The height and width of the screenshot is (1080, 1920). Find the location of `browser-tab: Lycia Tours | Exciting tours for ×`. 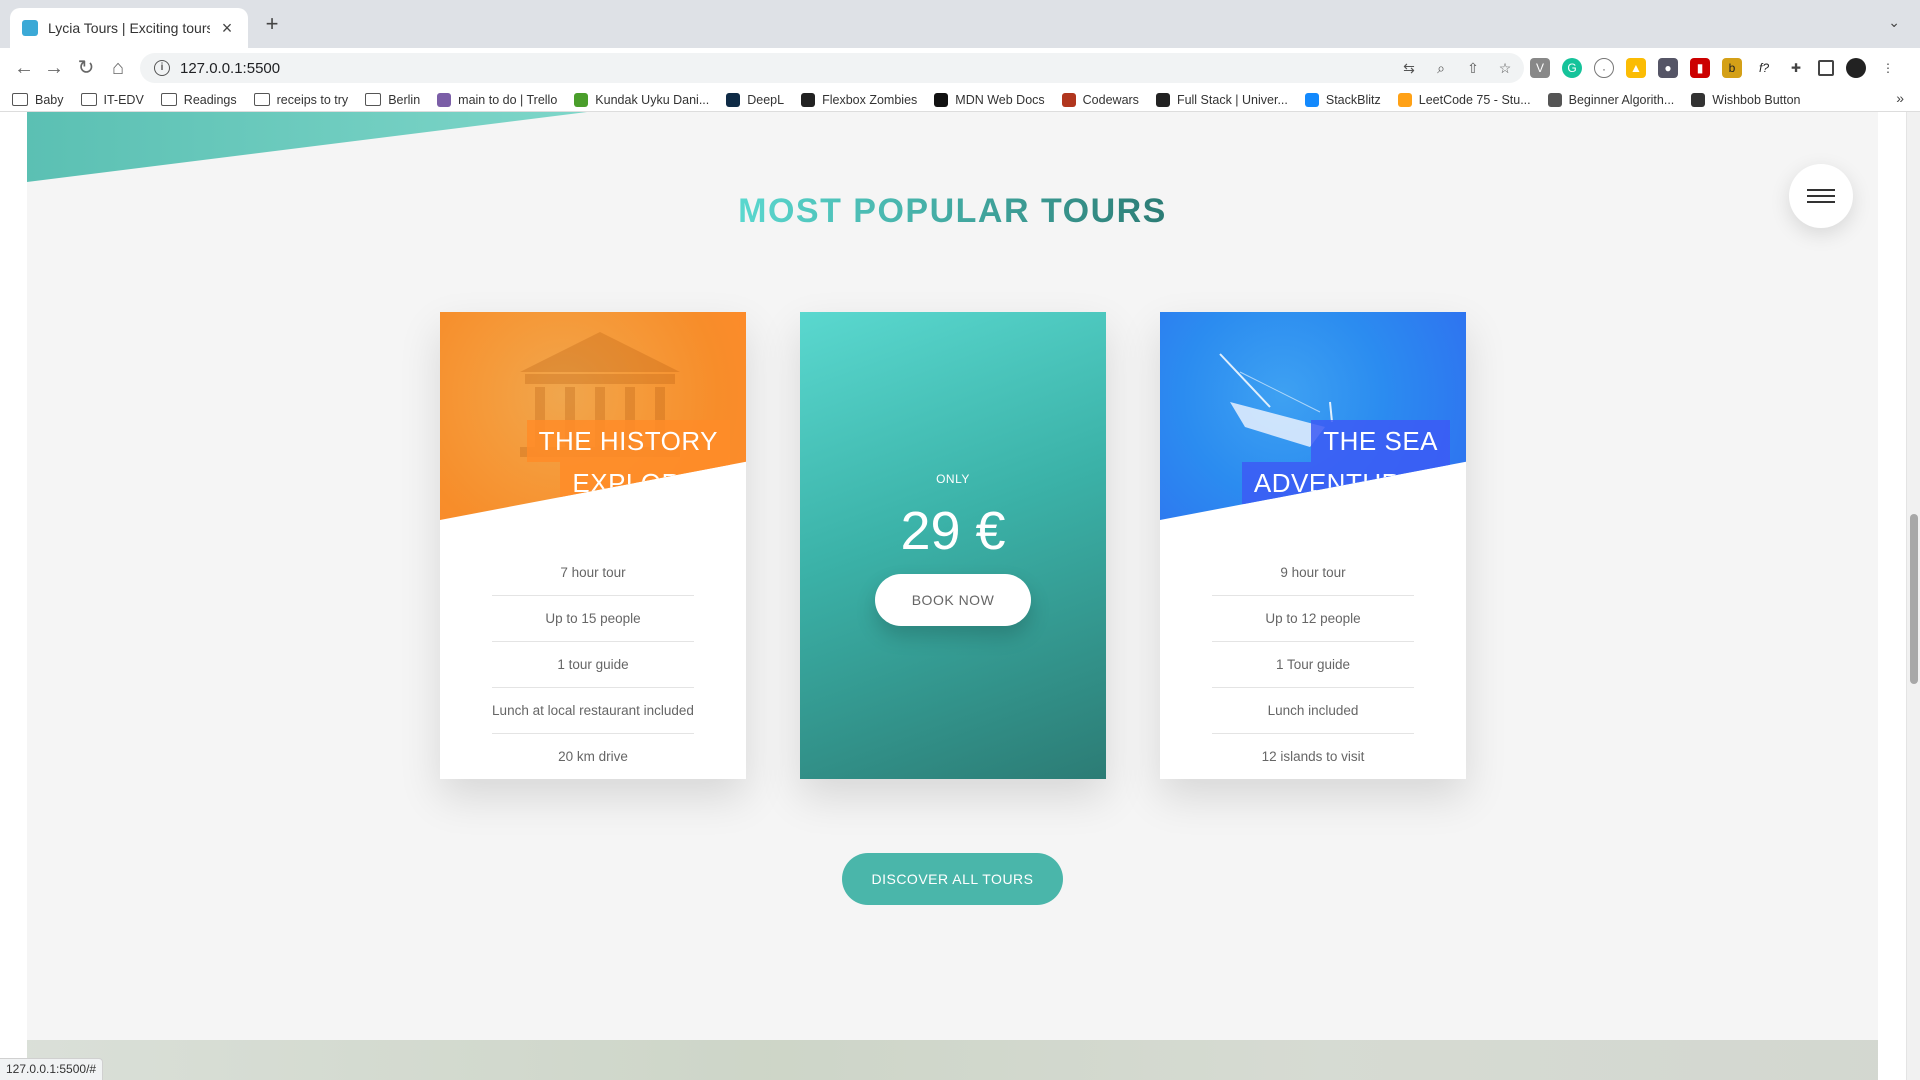

browser-tab: Lycia Tours | Exciting tours for × is located at coordinates (129, 28).